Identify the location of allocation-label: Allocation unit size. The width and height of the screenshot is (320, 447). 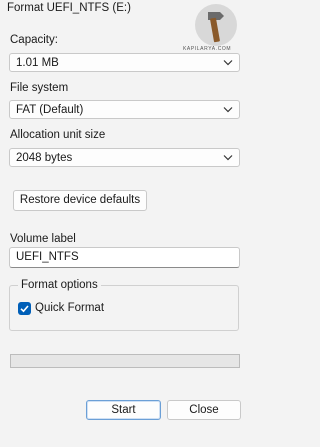
(58, 135).